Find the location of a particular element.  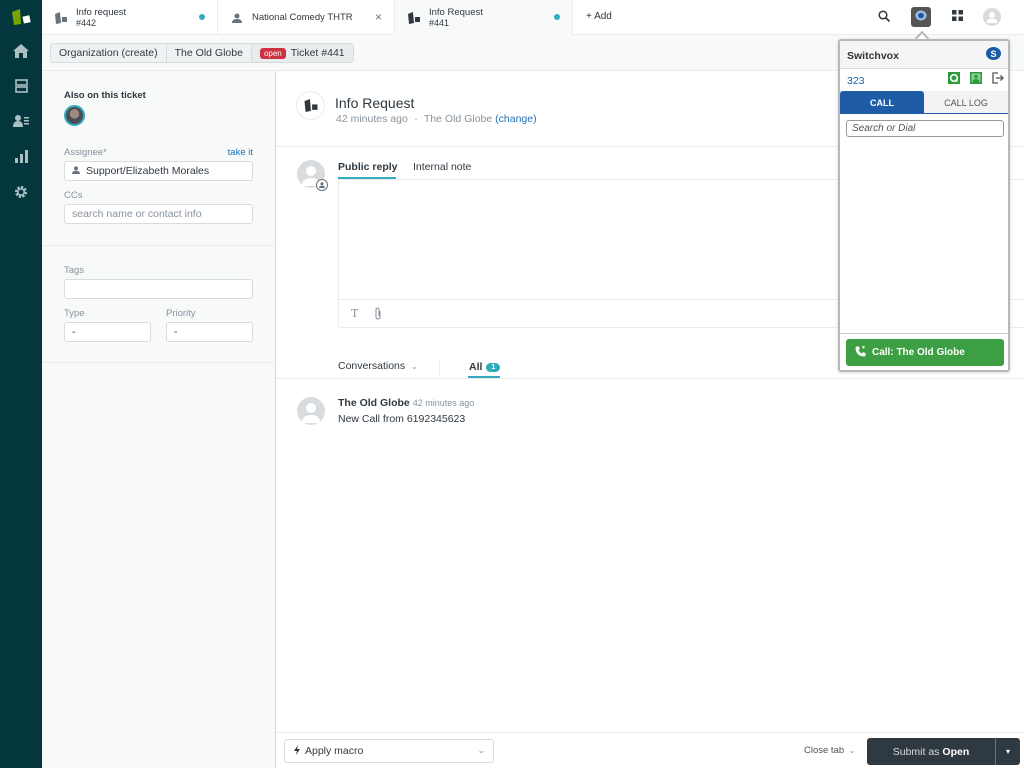

tab-info-request-442: Info request #442 is located at coordinates (130, 17).